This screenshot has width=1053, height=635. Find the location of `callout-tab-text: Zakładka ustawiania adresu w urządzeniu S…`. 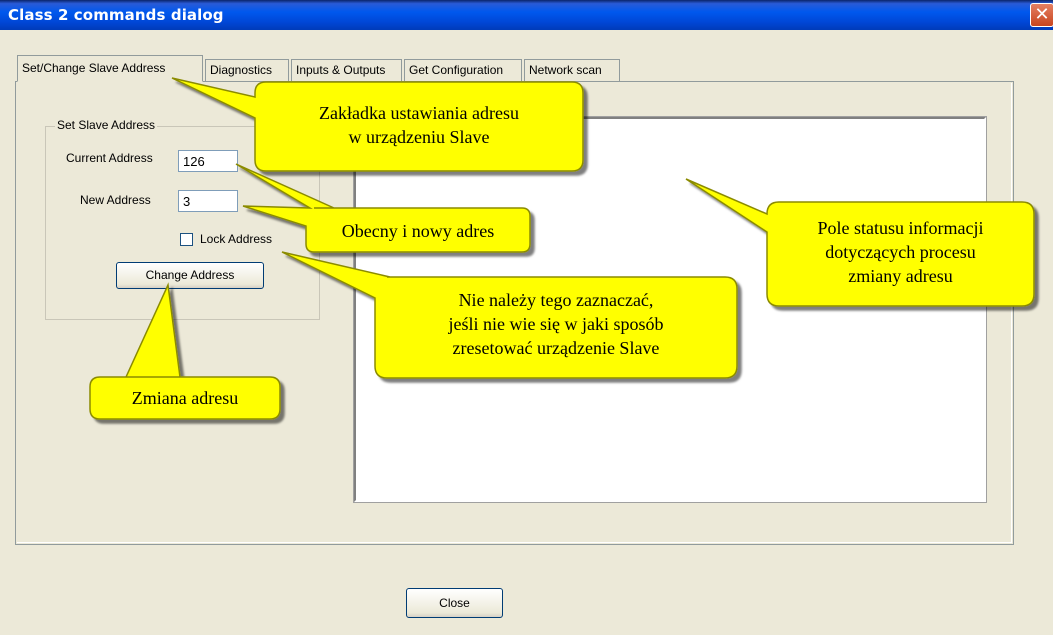

callout-tab-text: Zakładka ustawiania adresu w urządzeniu S… is located at coordinates (419, 125).